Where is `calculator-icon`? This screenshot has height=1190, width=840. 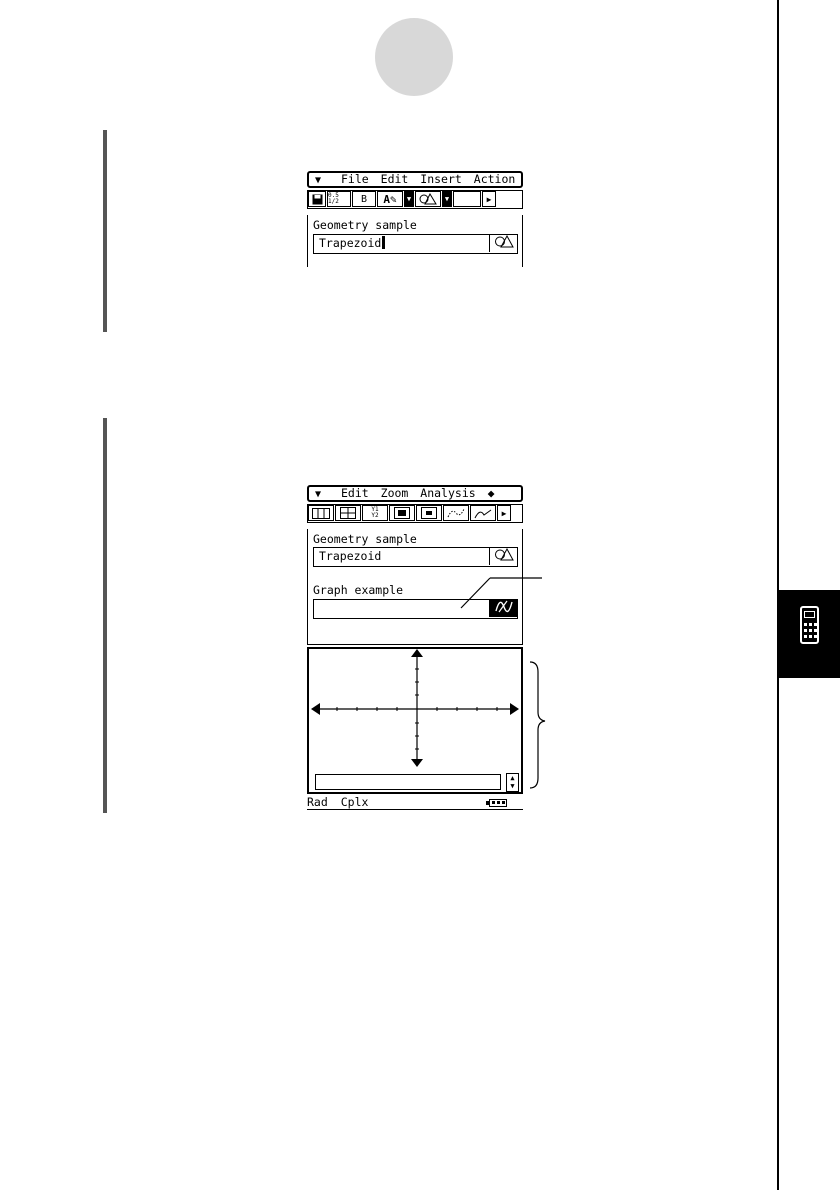 calculator-icon is located at coordinates (809, 625).